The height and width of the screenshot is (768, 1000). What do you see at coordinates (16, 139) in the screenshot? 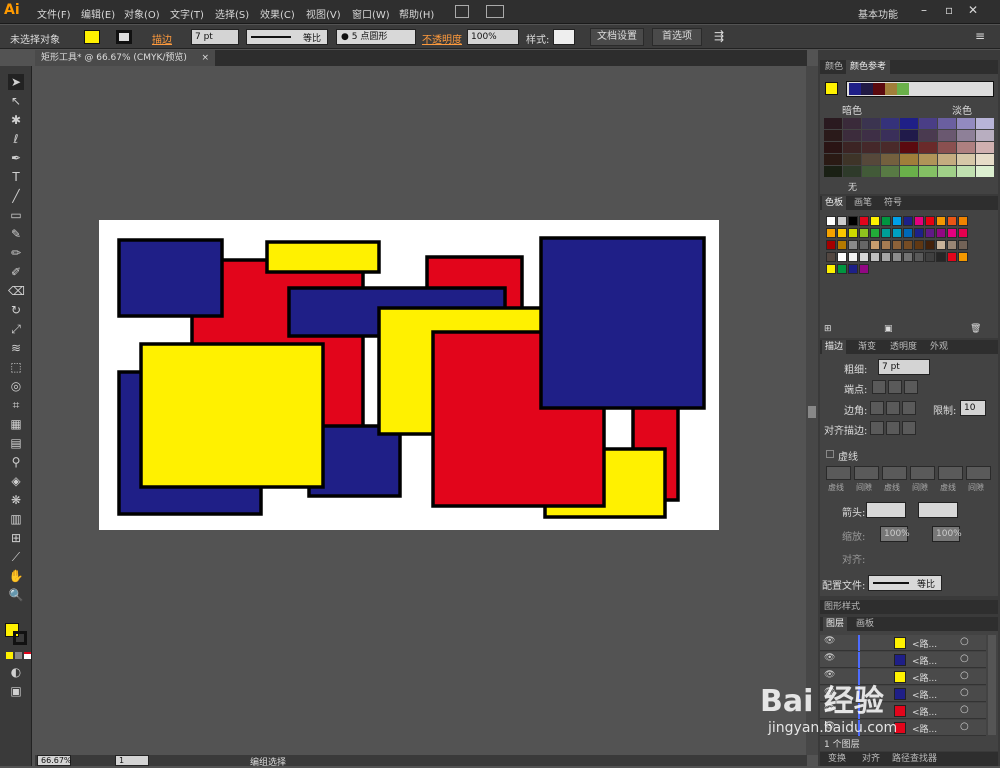
I see `lasso-tool-icon: ℓ` at bounding box center [16, 139].